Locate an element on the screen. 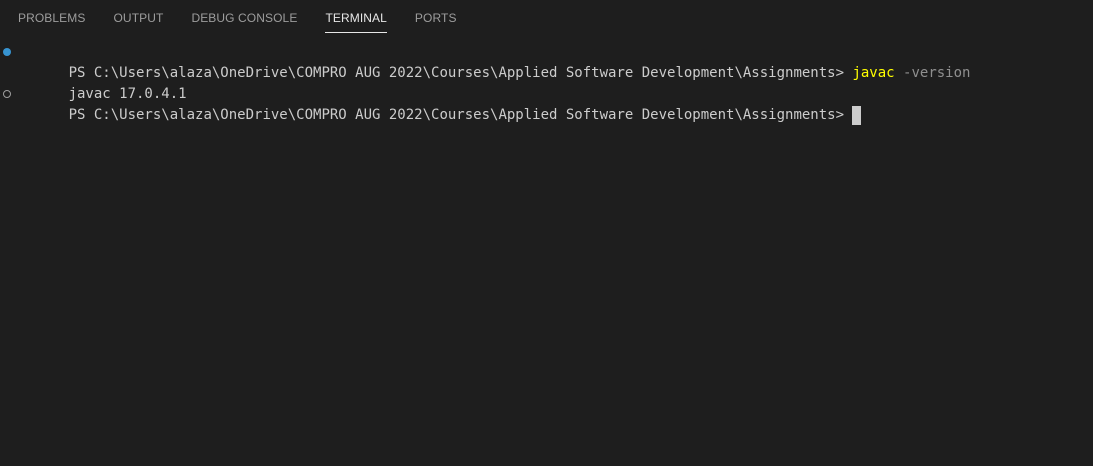  terminal-cursor is located at coordinates (857, 115).